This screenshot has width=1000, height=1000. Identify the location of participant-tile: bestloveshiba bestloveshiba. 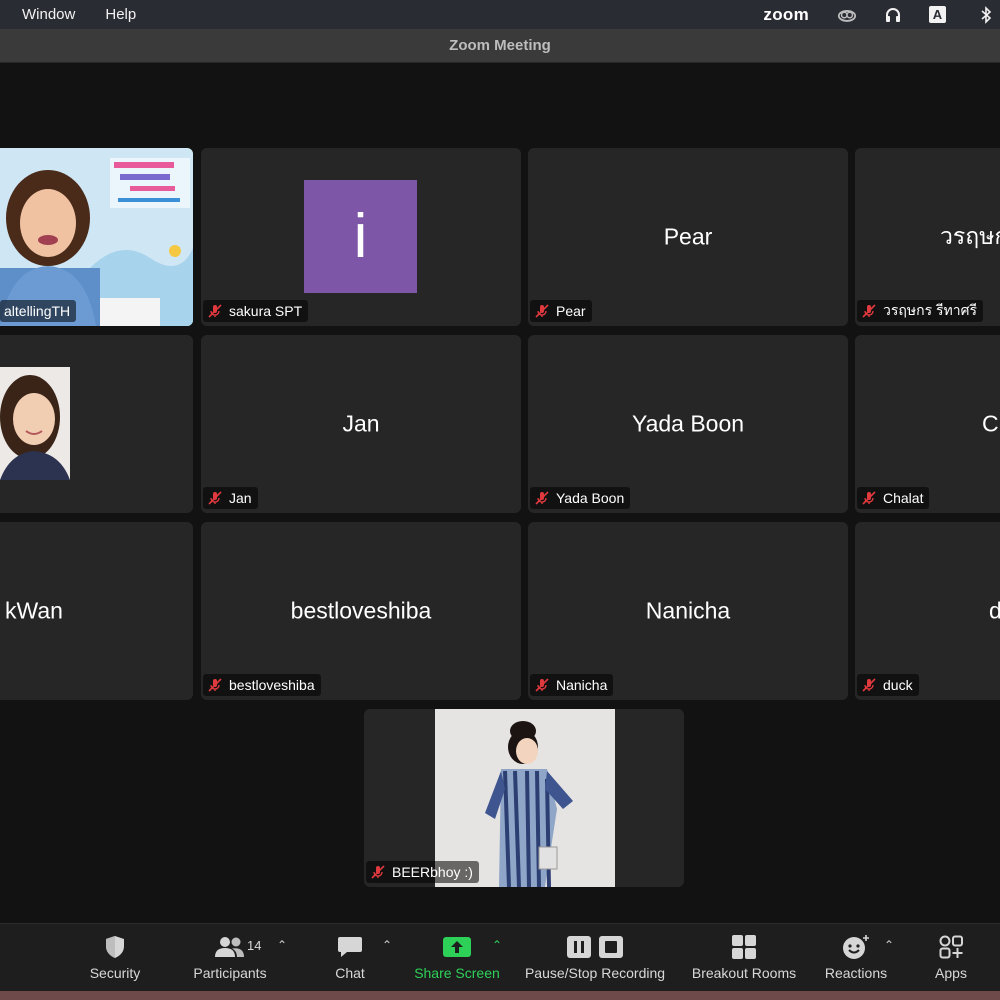
(361, 611).